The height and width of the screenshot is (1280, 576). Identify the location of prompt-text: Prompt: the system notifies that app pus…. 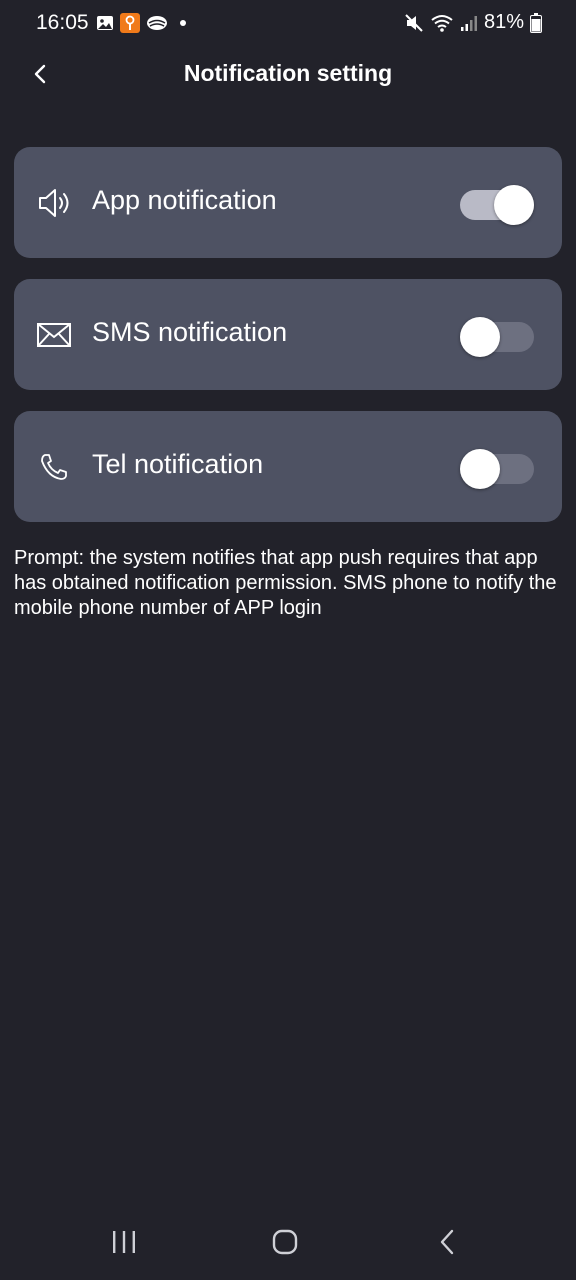
(285, 583).